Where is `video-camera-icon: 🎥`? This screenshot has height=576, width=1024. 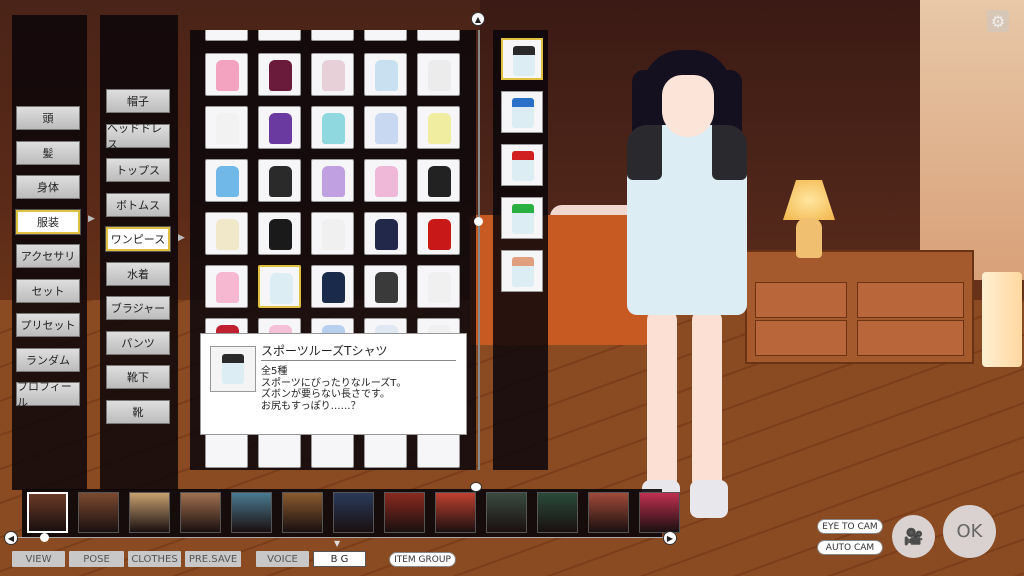 video-camera-icon: 🎥 is located at coordinates (913, 536).